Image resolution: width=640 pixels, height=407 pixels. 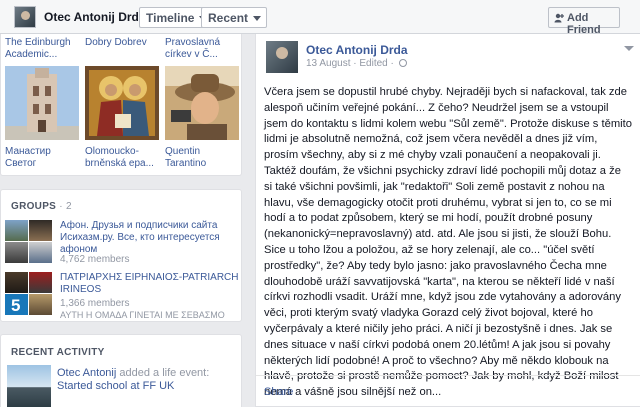 I want to click on groups-count: · 2, so click(x=65, y=206).